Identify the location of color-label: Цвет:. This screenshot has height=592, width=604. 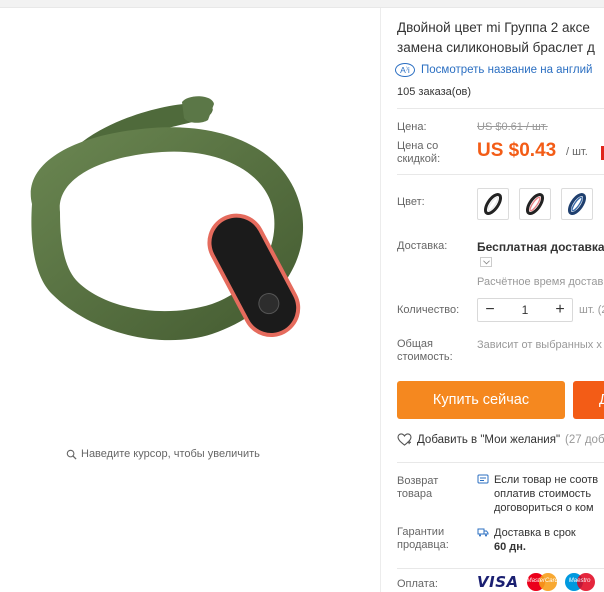
(411, 202).